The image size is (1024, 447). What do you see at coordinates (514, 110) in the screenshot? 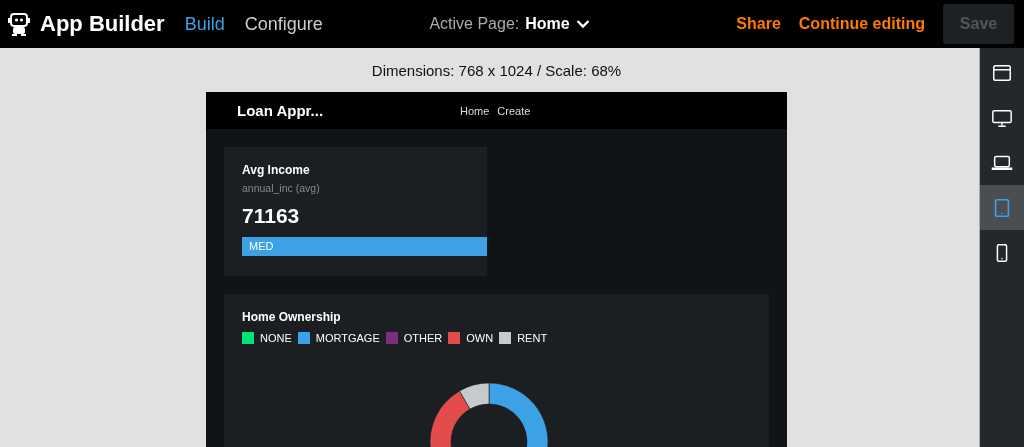
I see `preview-nav-link: Create` at bounding box center [514, 110].